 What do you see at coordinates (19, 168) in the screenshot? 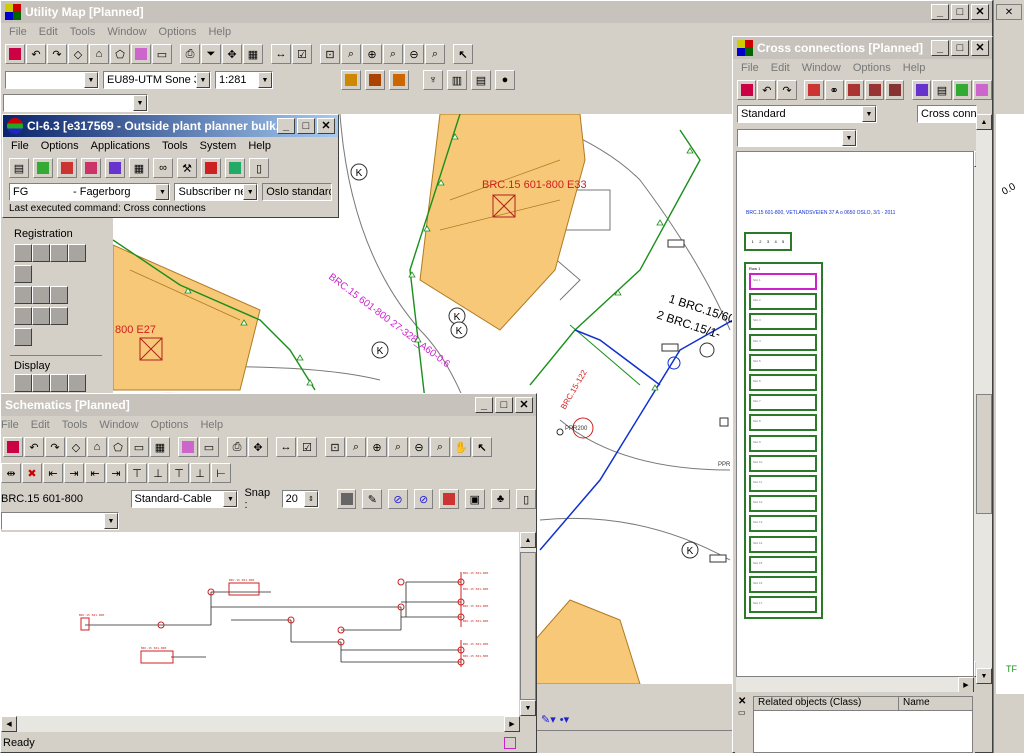
I see `document-icon: ▤` at bounding box center [19, 168].